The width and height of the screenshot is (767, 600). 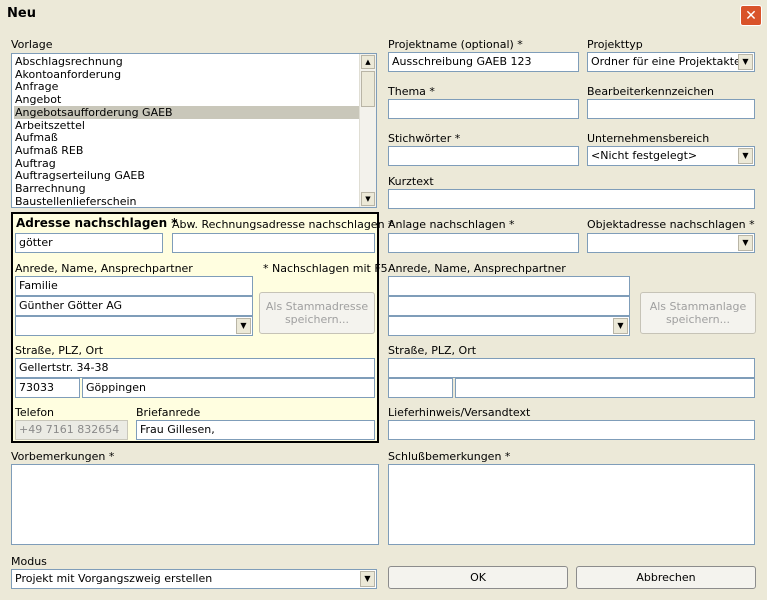 I want to click on modus-value: Projekt mit Vorgangszweig erstellen, so click(x=114, y=578).